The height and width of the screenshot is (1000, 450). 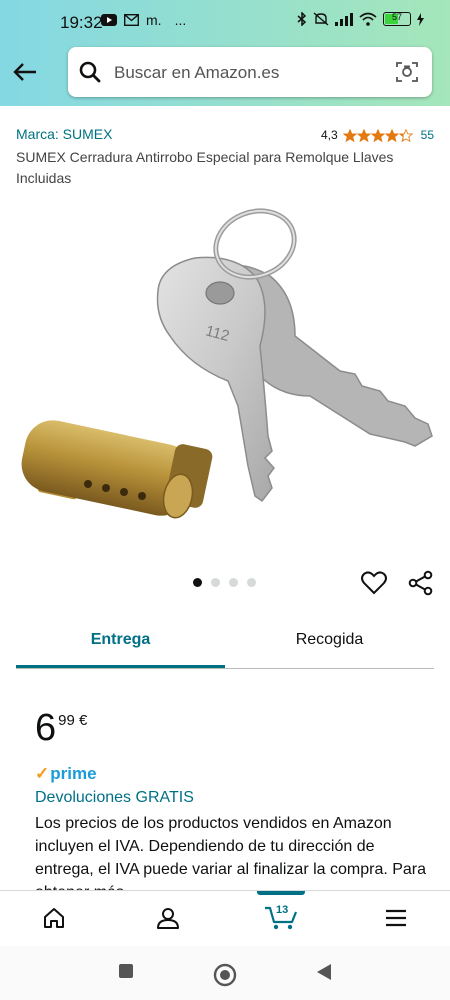 I want to click on back-button, so click(x=25, y=72).